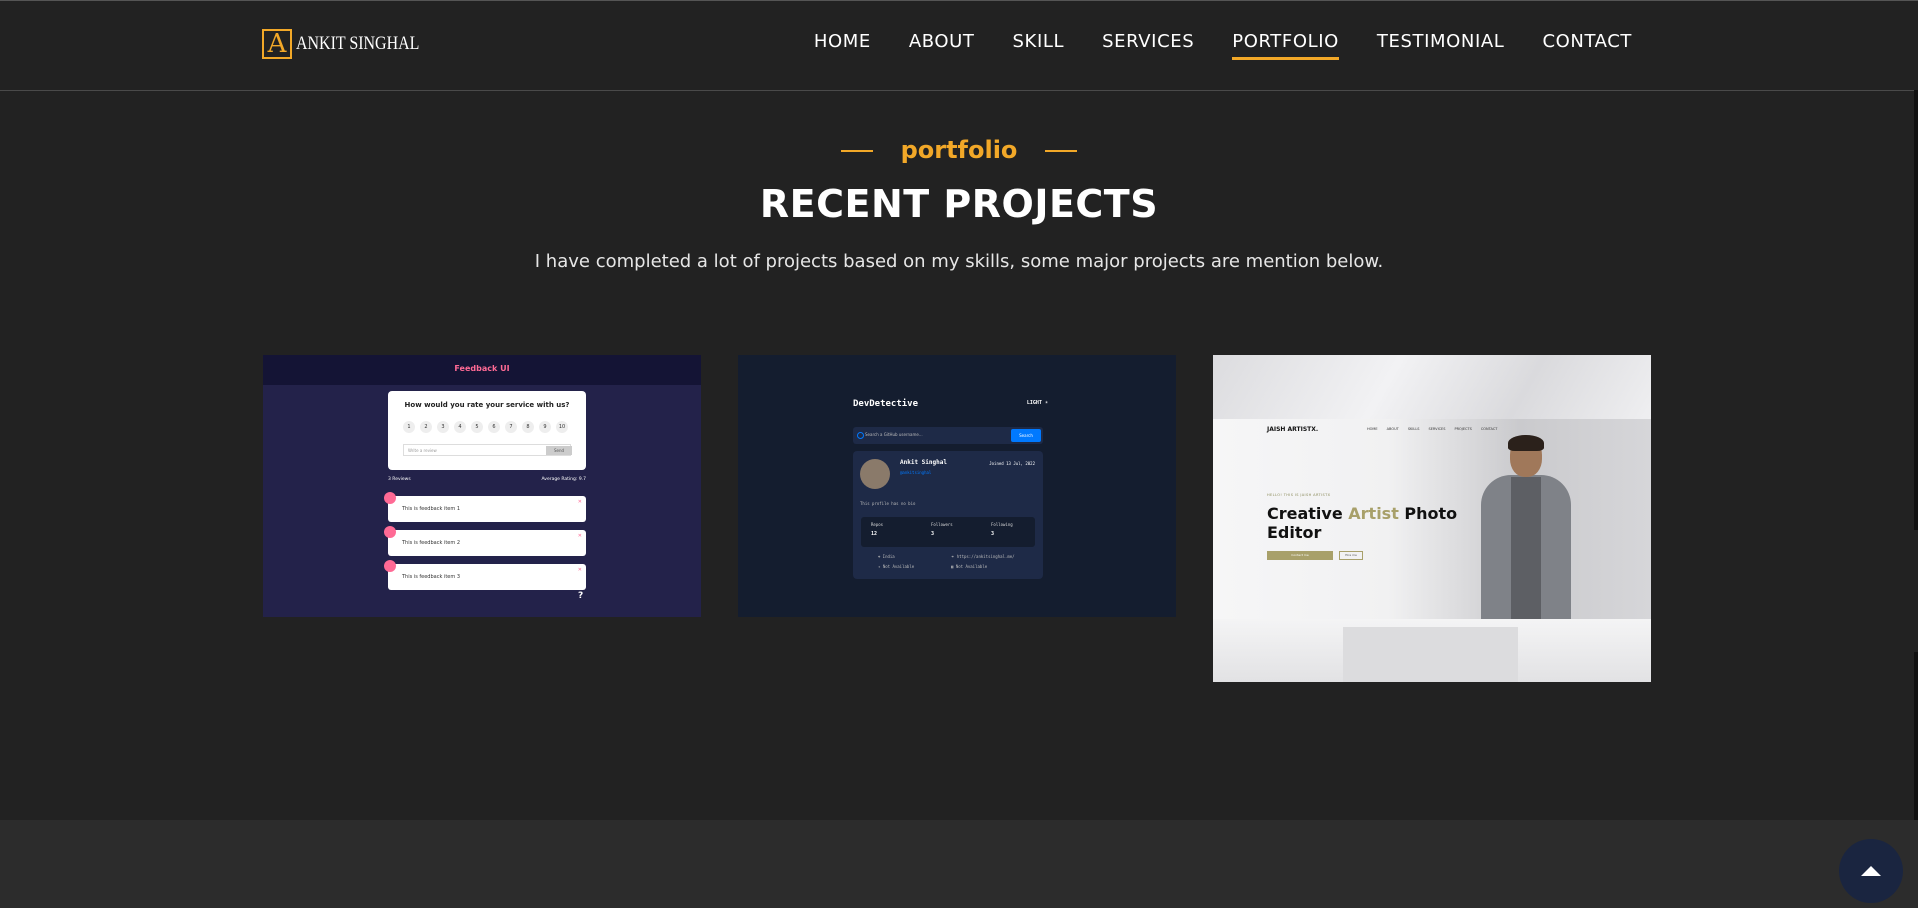  Describe the element at coordinates (969, 566) in the screenshot. I see `company: ▦ Not Available` at that location.